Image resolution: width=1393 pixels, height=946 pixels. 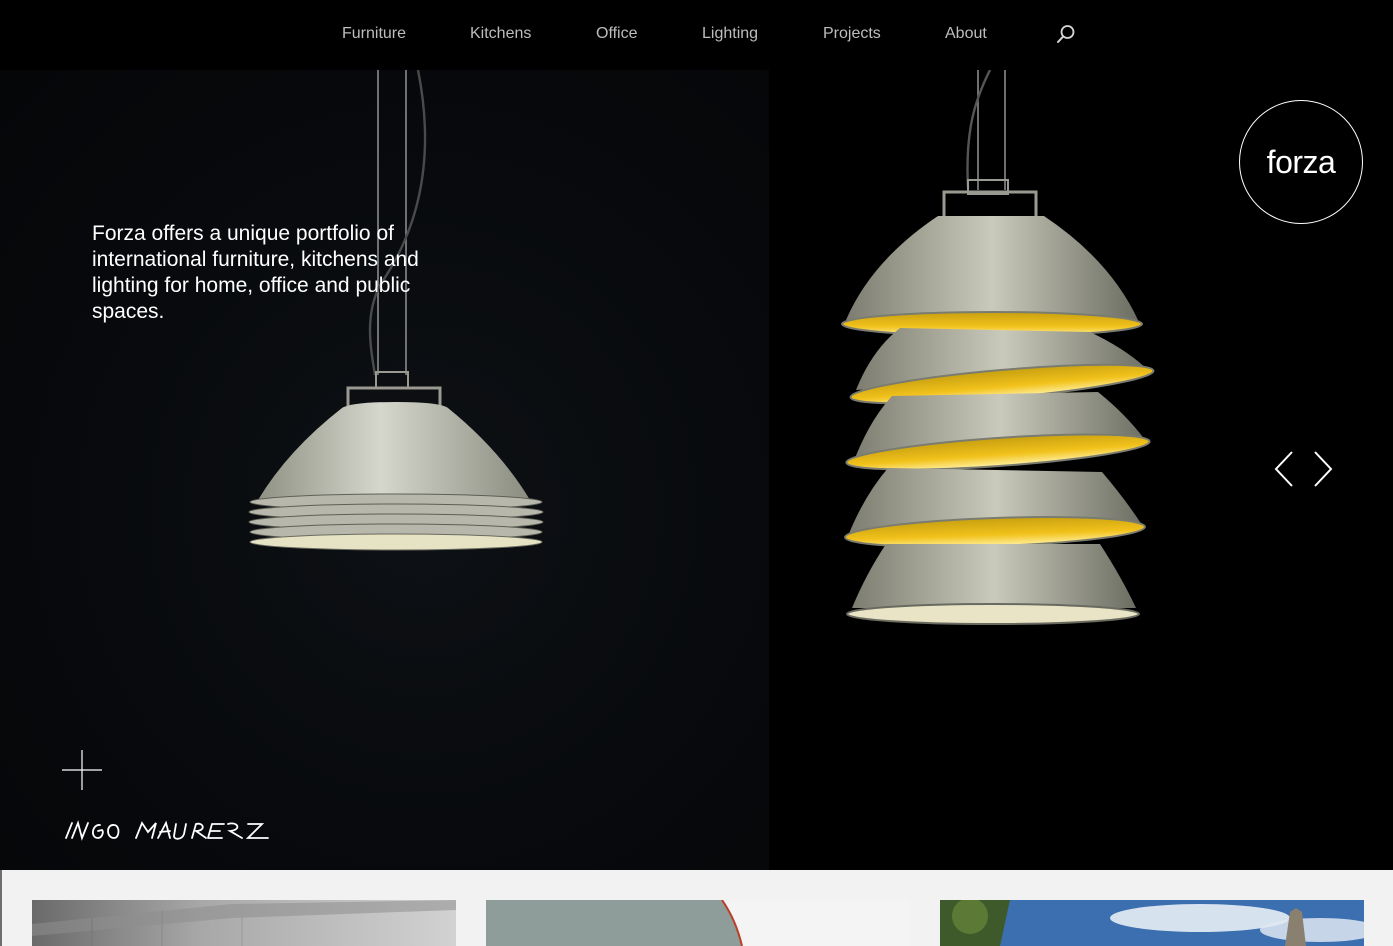 What do you see at coordinates (374, 34) in the screenshot?
I see `nav-furniture: Furniture` at bounding box center [374, 34].